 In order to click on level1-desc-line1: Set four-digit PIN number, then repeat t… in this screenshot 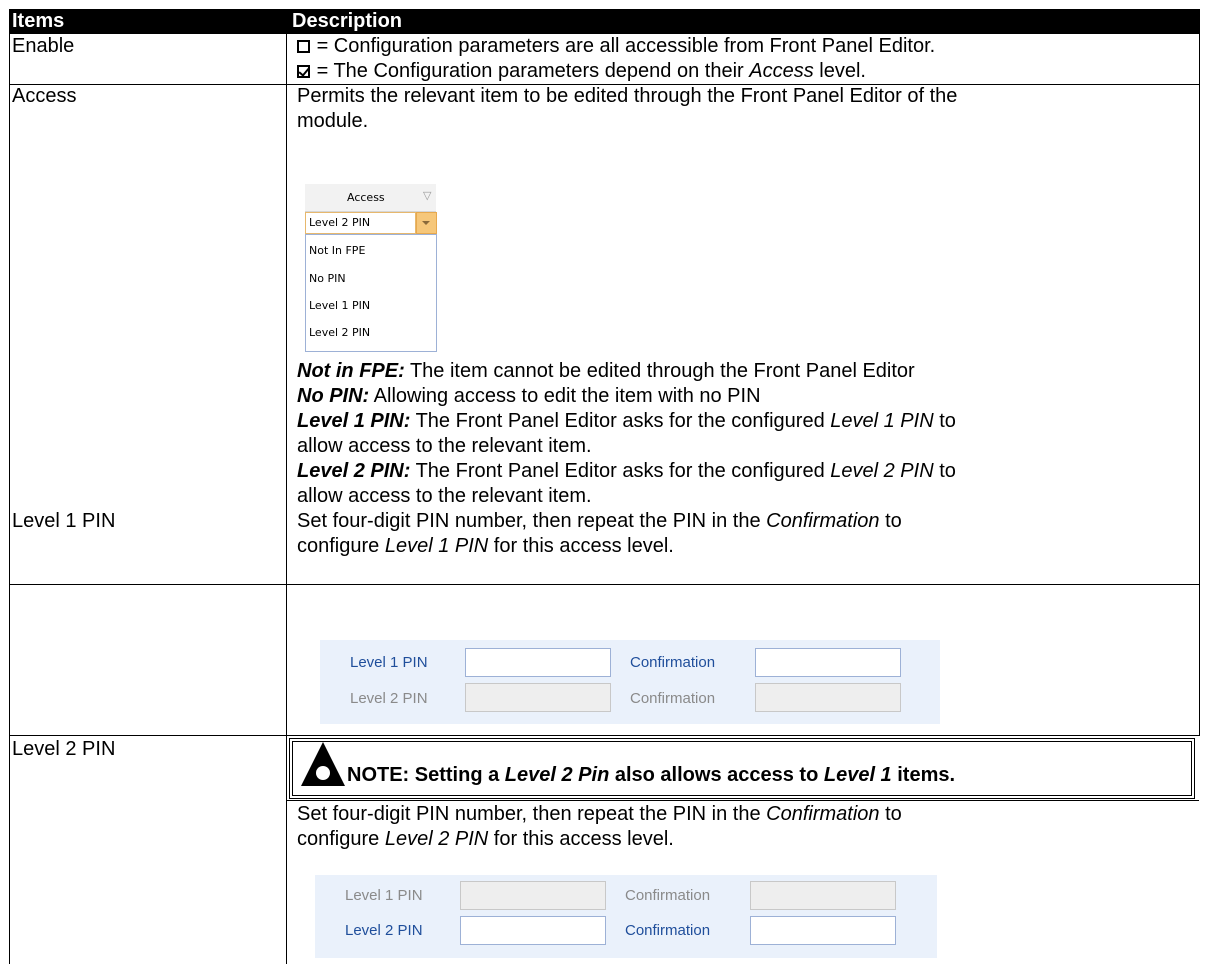, I will do `click(599, 521)`.